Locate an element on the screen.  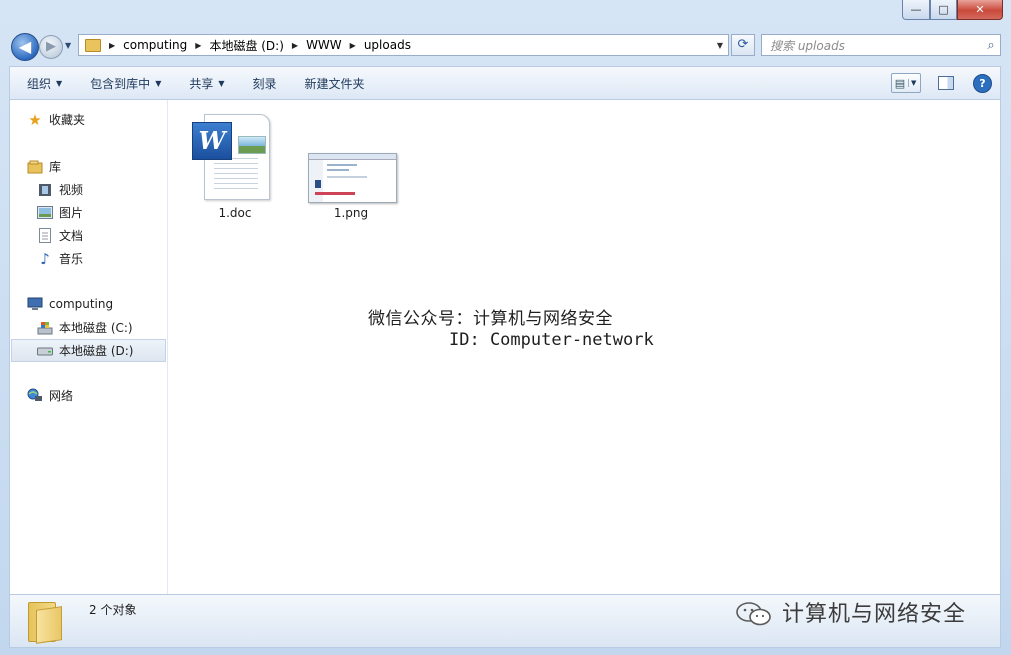
breadcrumb-computing: computing is located at coordinates (155, 45).